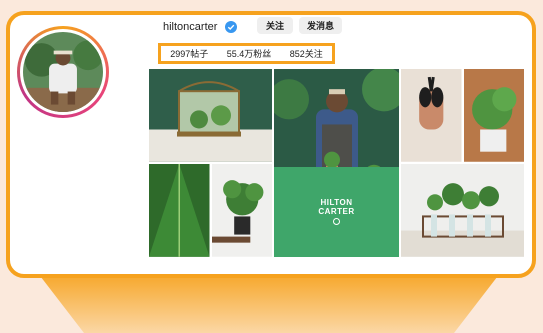 Image resolution: width=543 pixels, height=333 pixels. What do you see at coordinates (462, 210) in the screenshot?
I see `post-thumbnail-propagation` at bounding box center [462, 210].